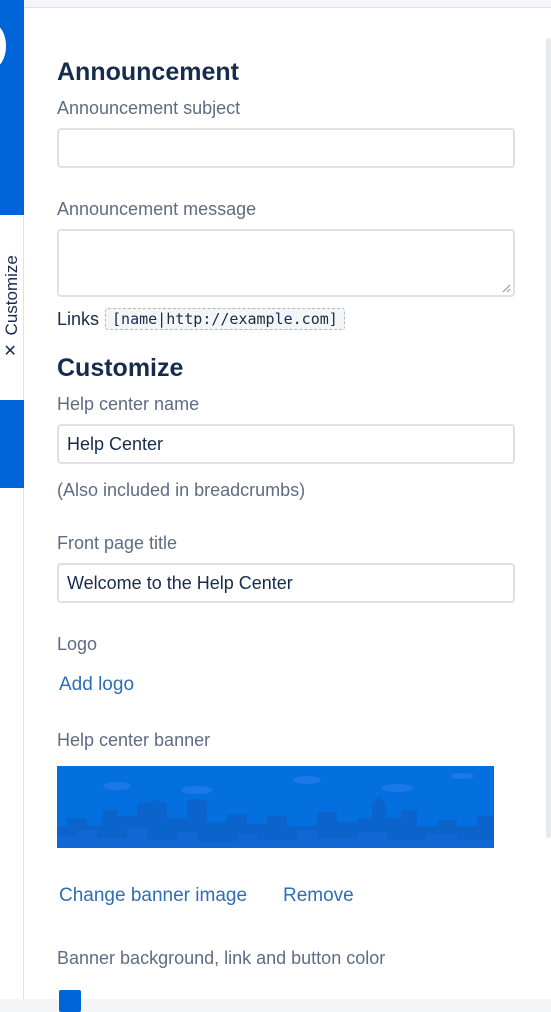 This screenshot has width=551, height=1012. I want to click on announcement-subject-label: Announcement subject, so click(149, 108).